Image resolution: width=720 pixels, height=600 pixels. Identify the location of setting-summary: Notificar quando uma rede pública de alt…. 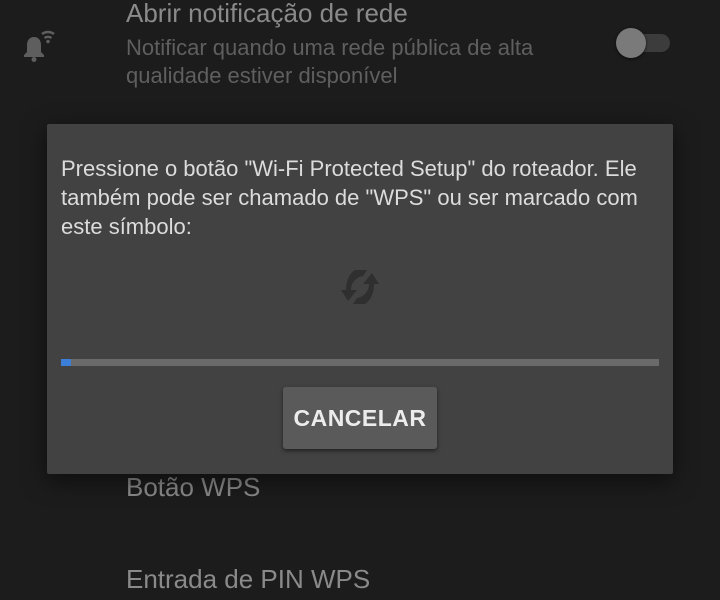
(330, 61).